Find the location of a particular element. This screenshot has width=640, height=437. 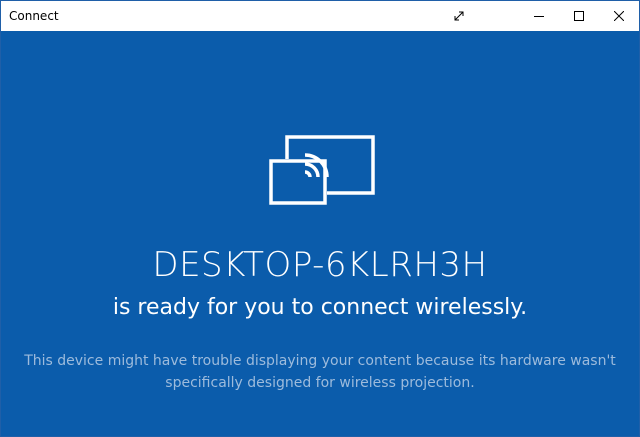

wireless-projection-icon is located at coordinates (322, 171).